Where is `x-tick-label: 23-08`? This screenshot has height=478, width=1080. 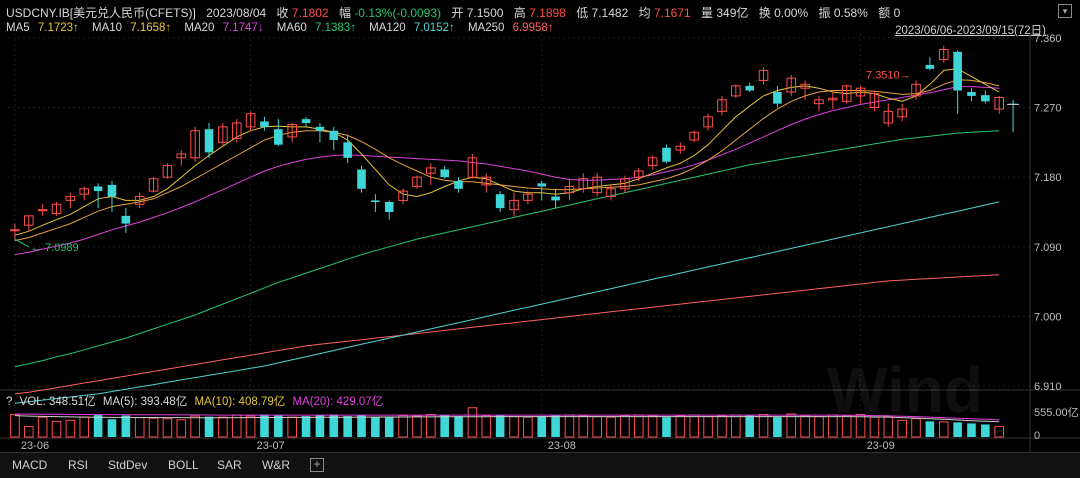 x-tick-label: 23-08 is located at coordinates (562, 446).